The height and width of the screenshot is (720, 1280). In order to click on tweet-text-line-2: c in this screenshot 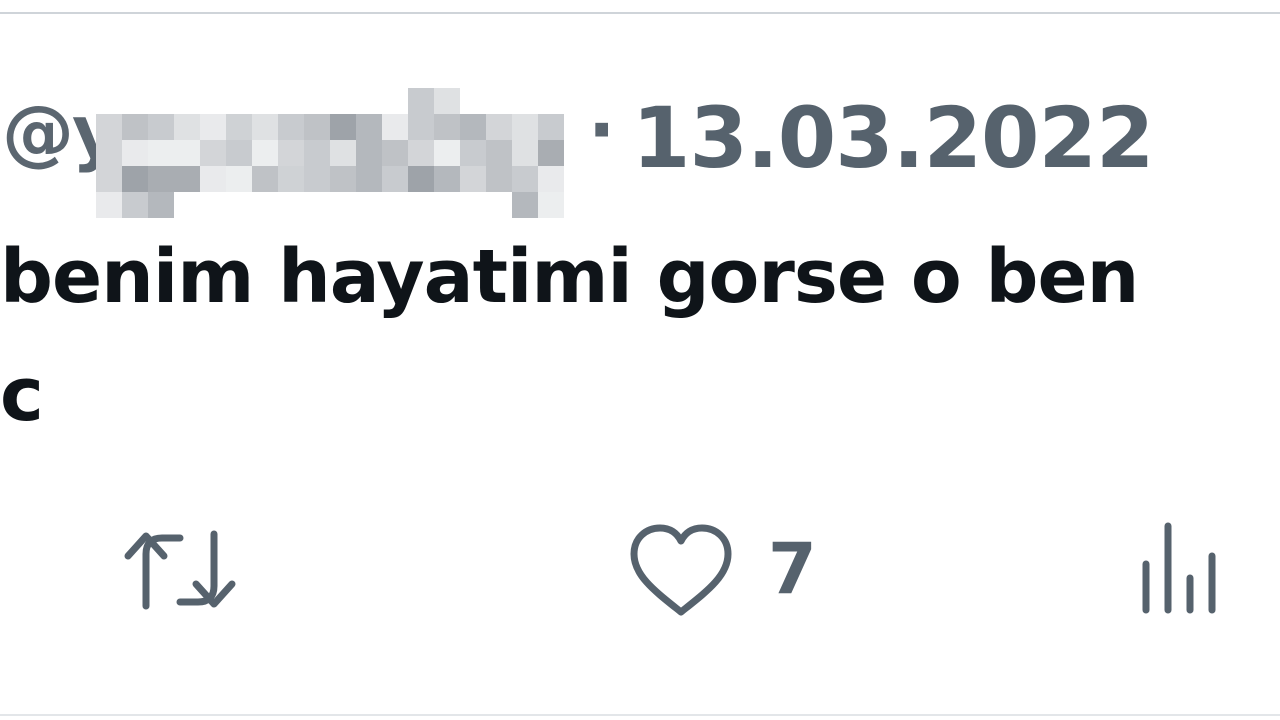, I will do `click(22, 395)`.